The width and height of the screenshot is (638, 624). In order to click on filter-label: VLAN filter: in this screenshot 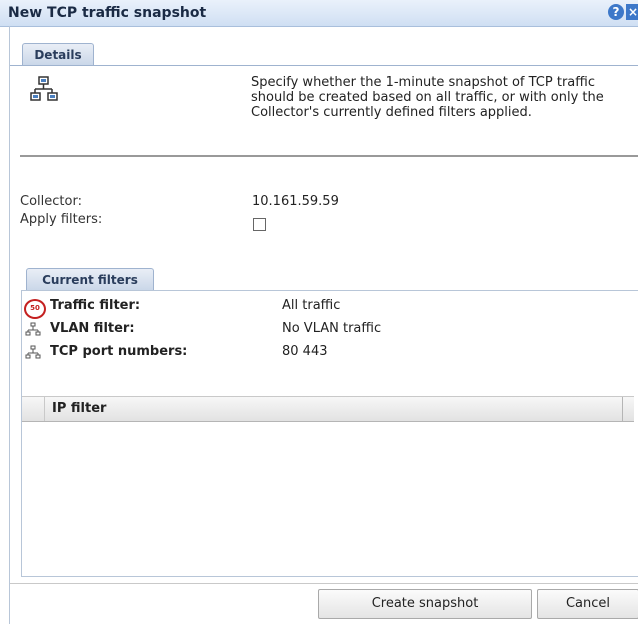, I will do `click(92, 328)`.